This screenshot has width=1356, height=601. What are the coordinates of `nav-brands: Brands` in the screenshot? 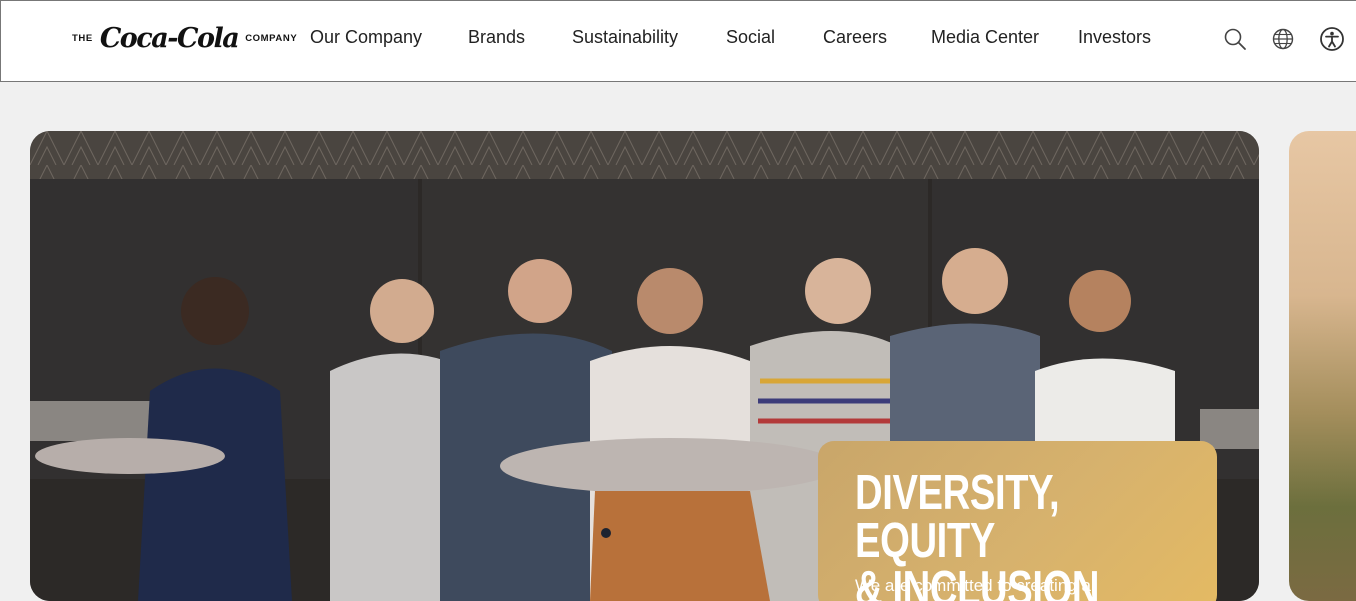 It's located at (496, 39).